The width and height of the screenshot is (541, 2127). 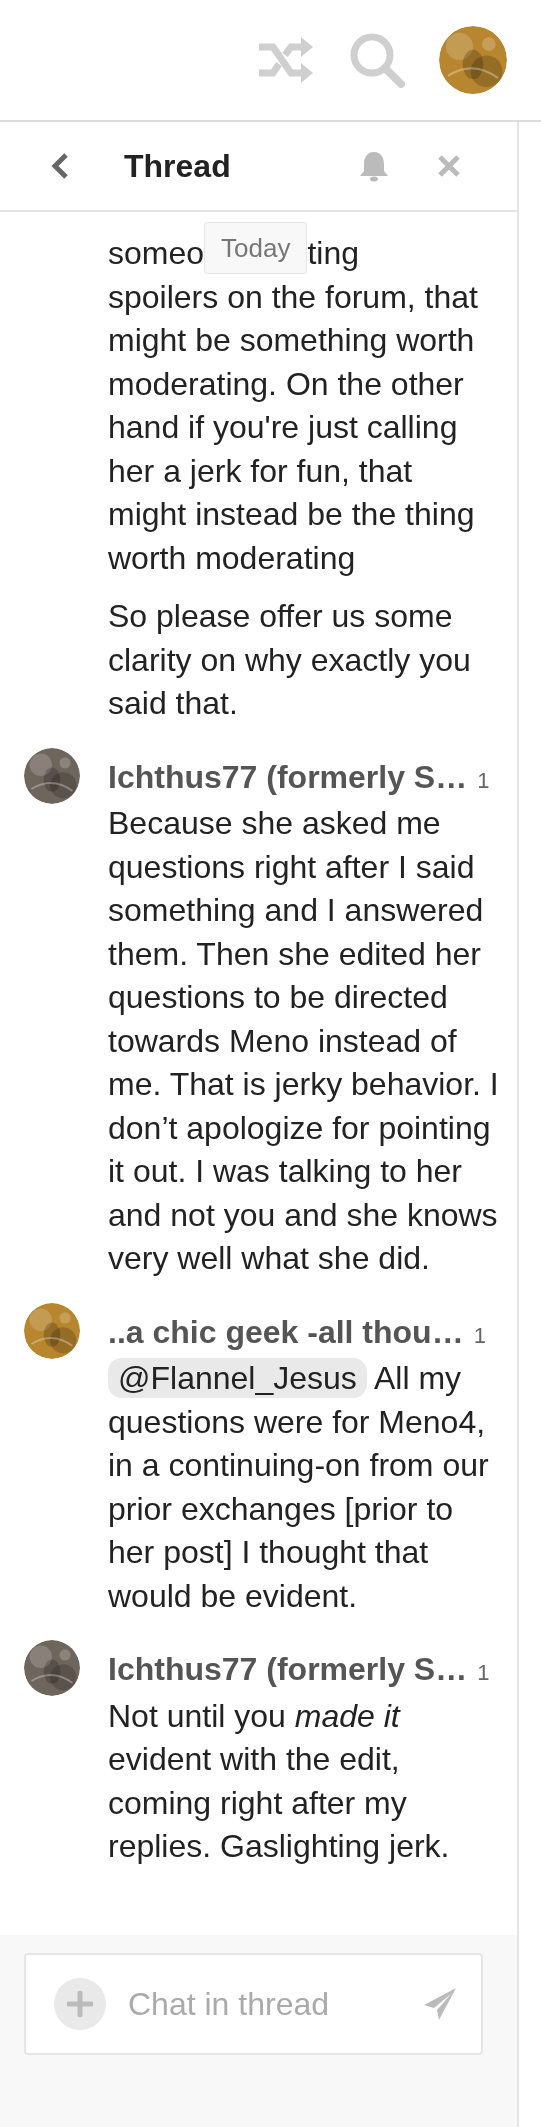 I want to click on plus-icon, so click(x=80, y=2004).